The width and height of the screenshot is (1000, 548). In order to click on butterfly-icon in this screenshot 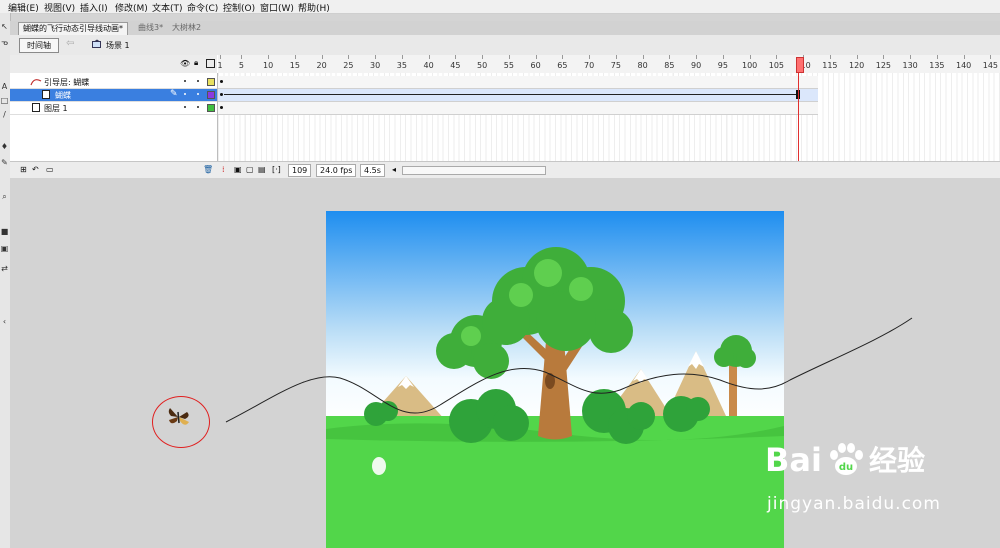, I will do `click(179, 417)`.